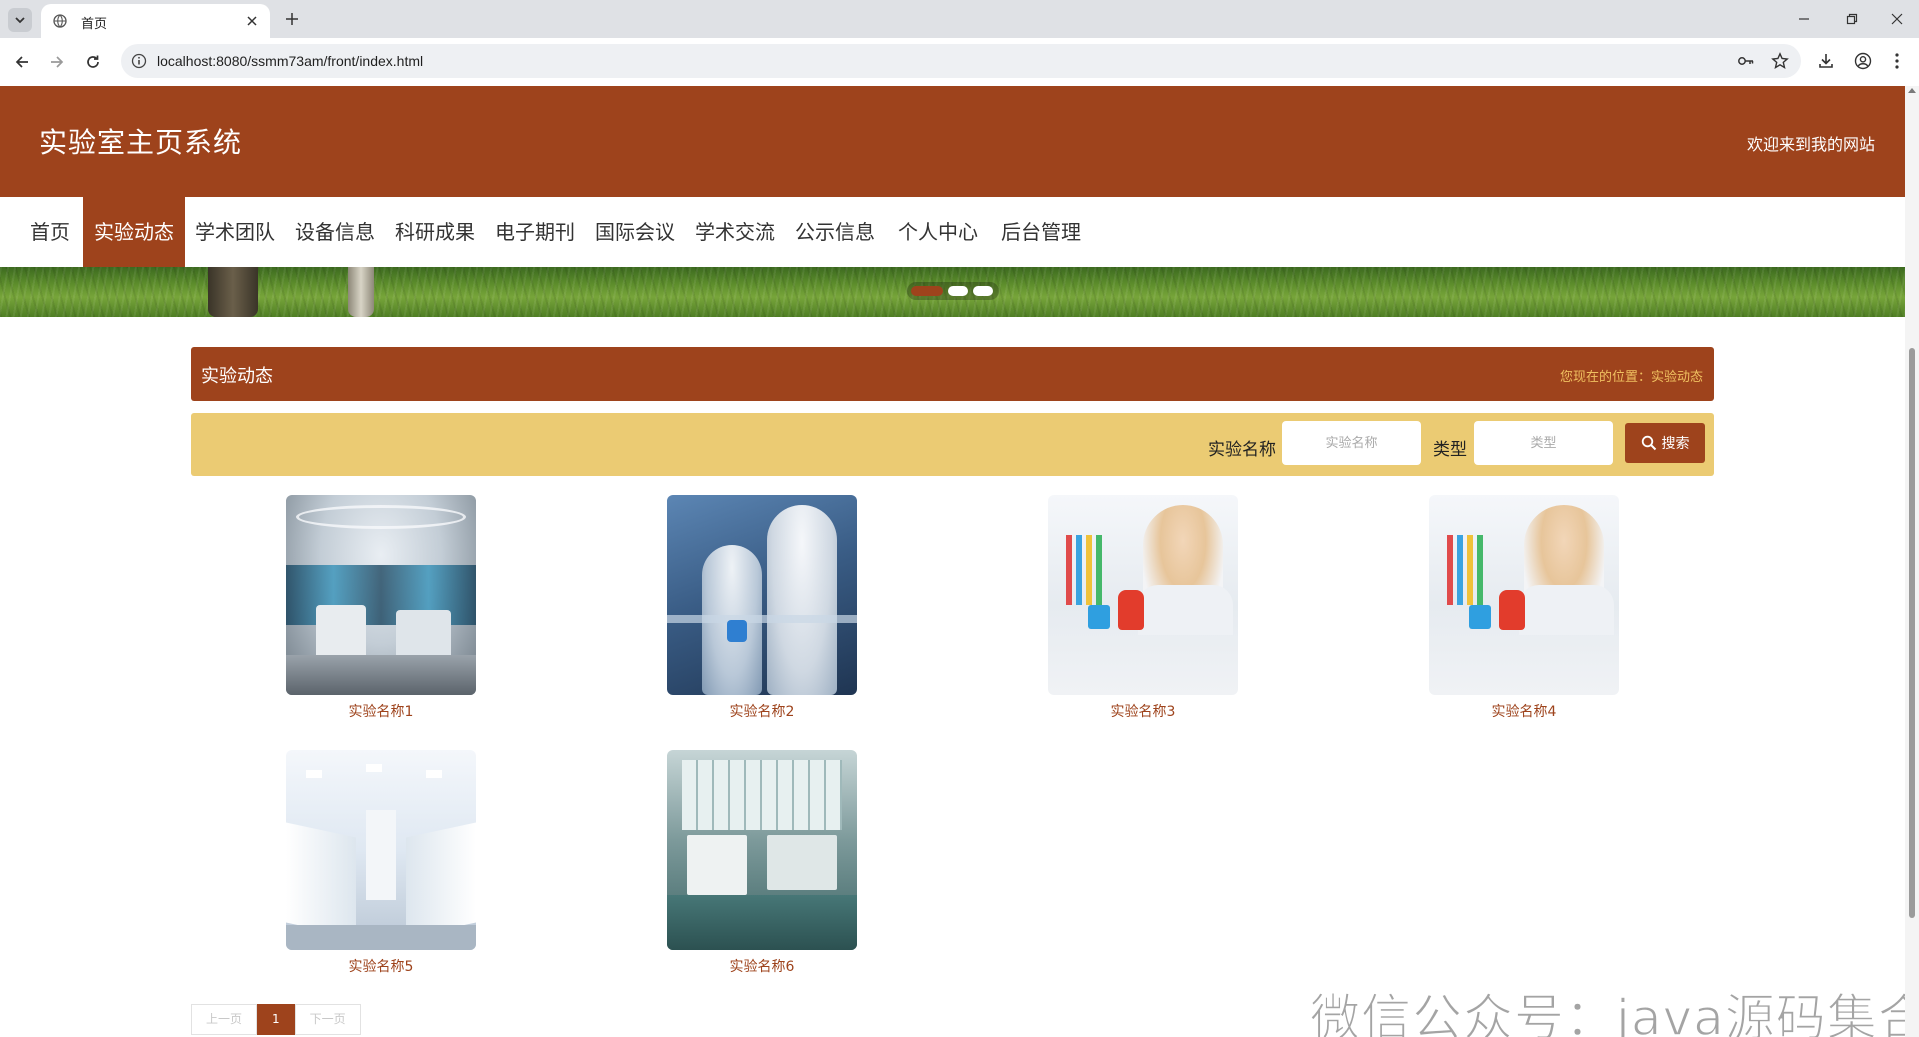  Describe the element at coordinates (1524, 711) in the screenshot. I see `experiment-name: 实验名称4` at that location.